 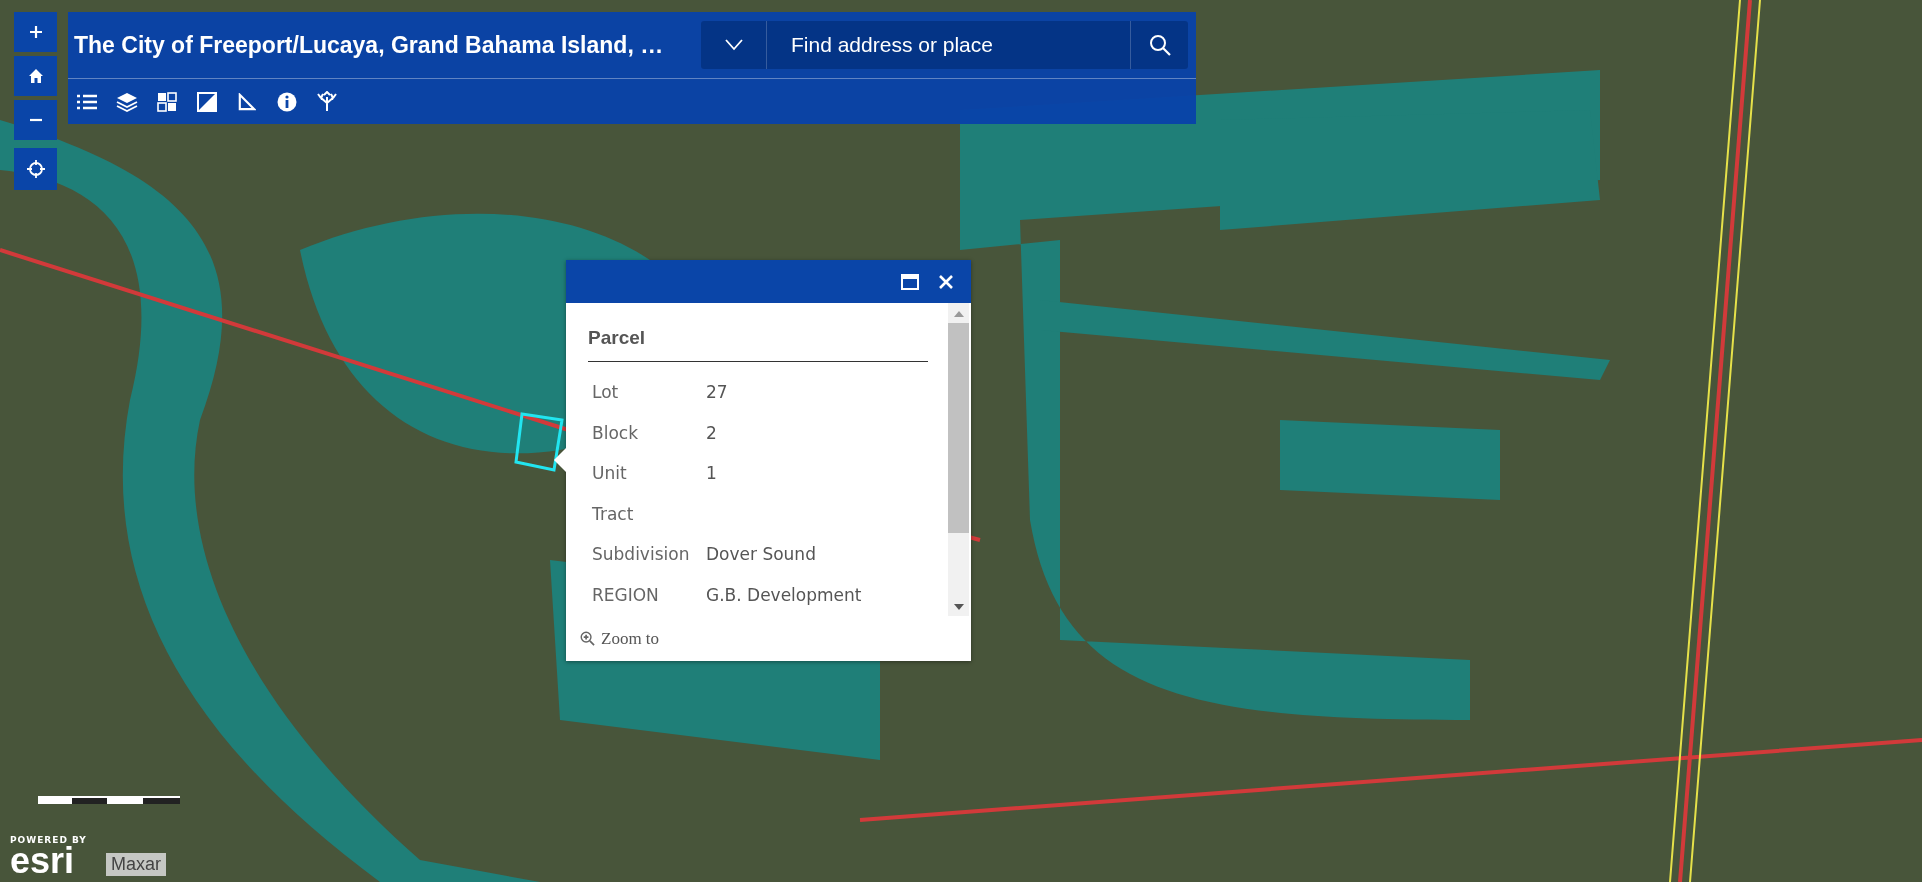 I want to click on zoom-to-link: Zoom to, so click(x=613, y=638).